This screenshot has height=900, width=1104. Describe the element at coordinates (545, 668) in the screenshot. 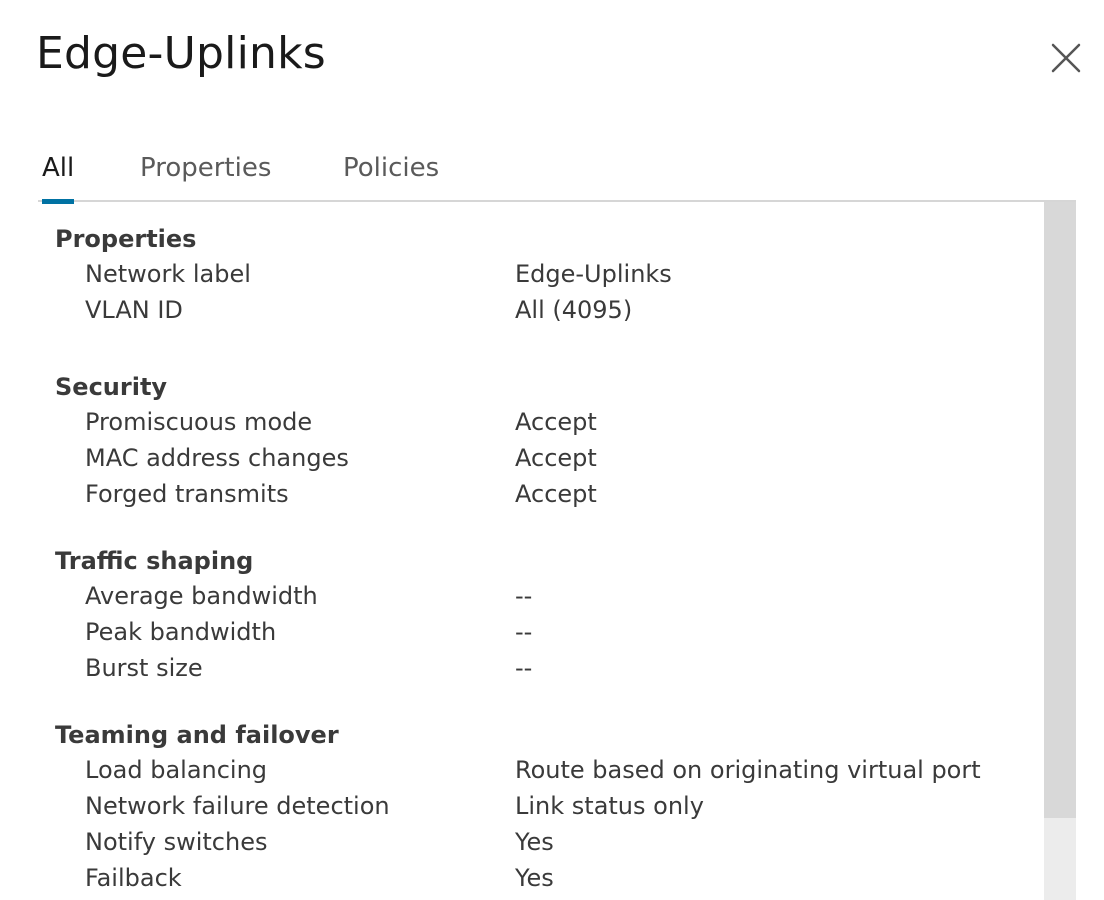

I see `property-row: Burst size --` at that location.